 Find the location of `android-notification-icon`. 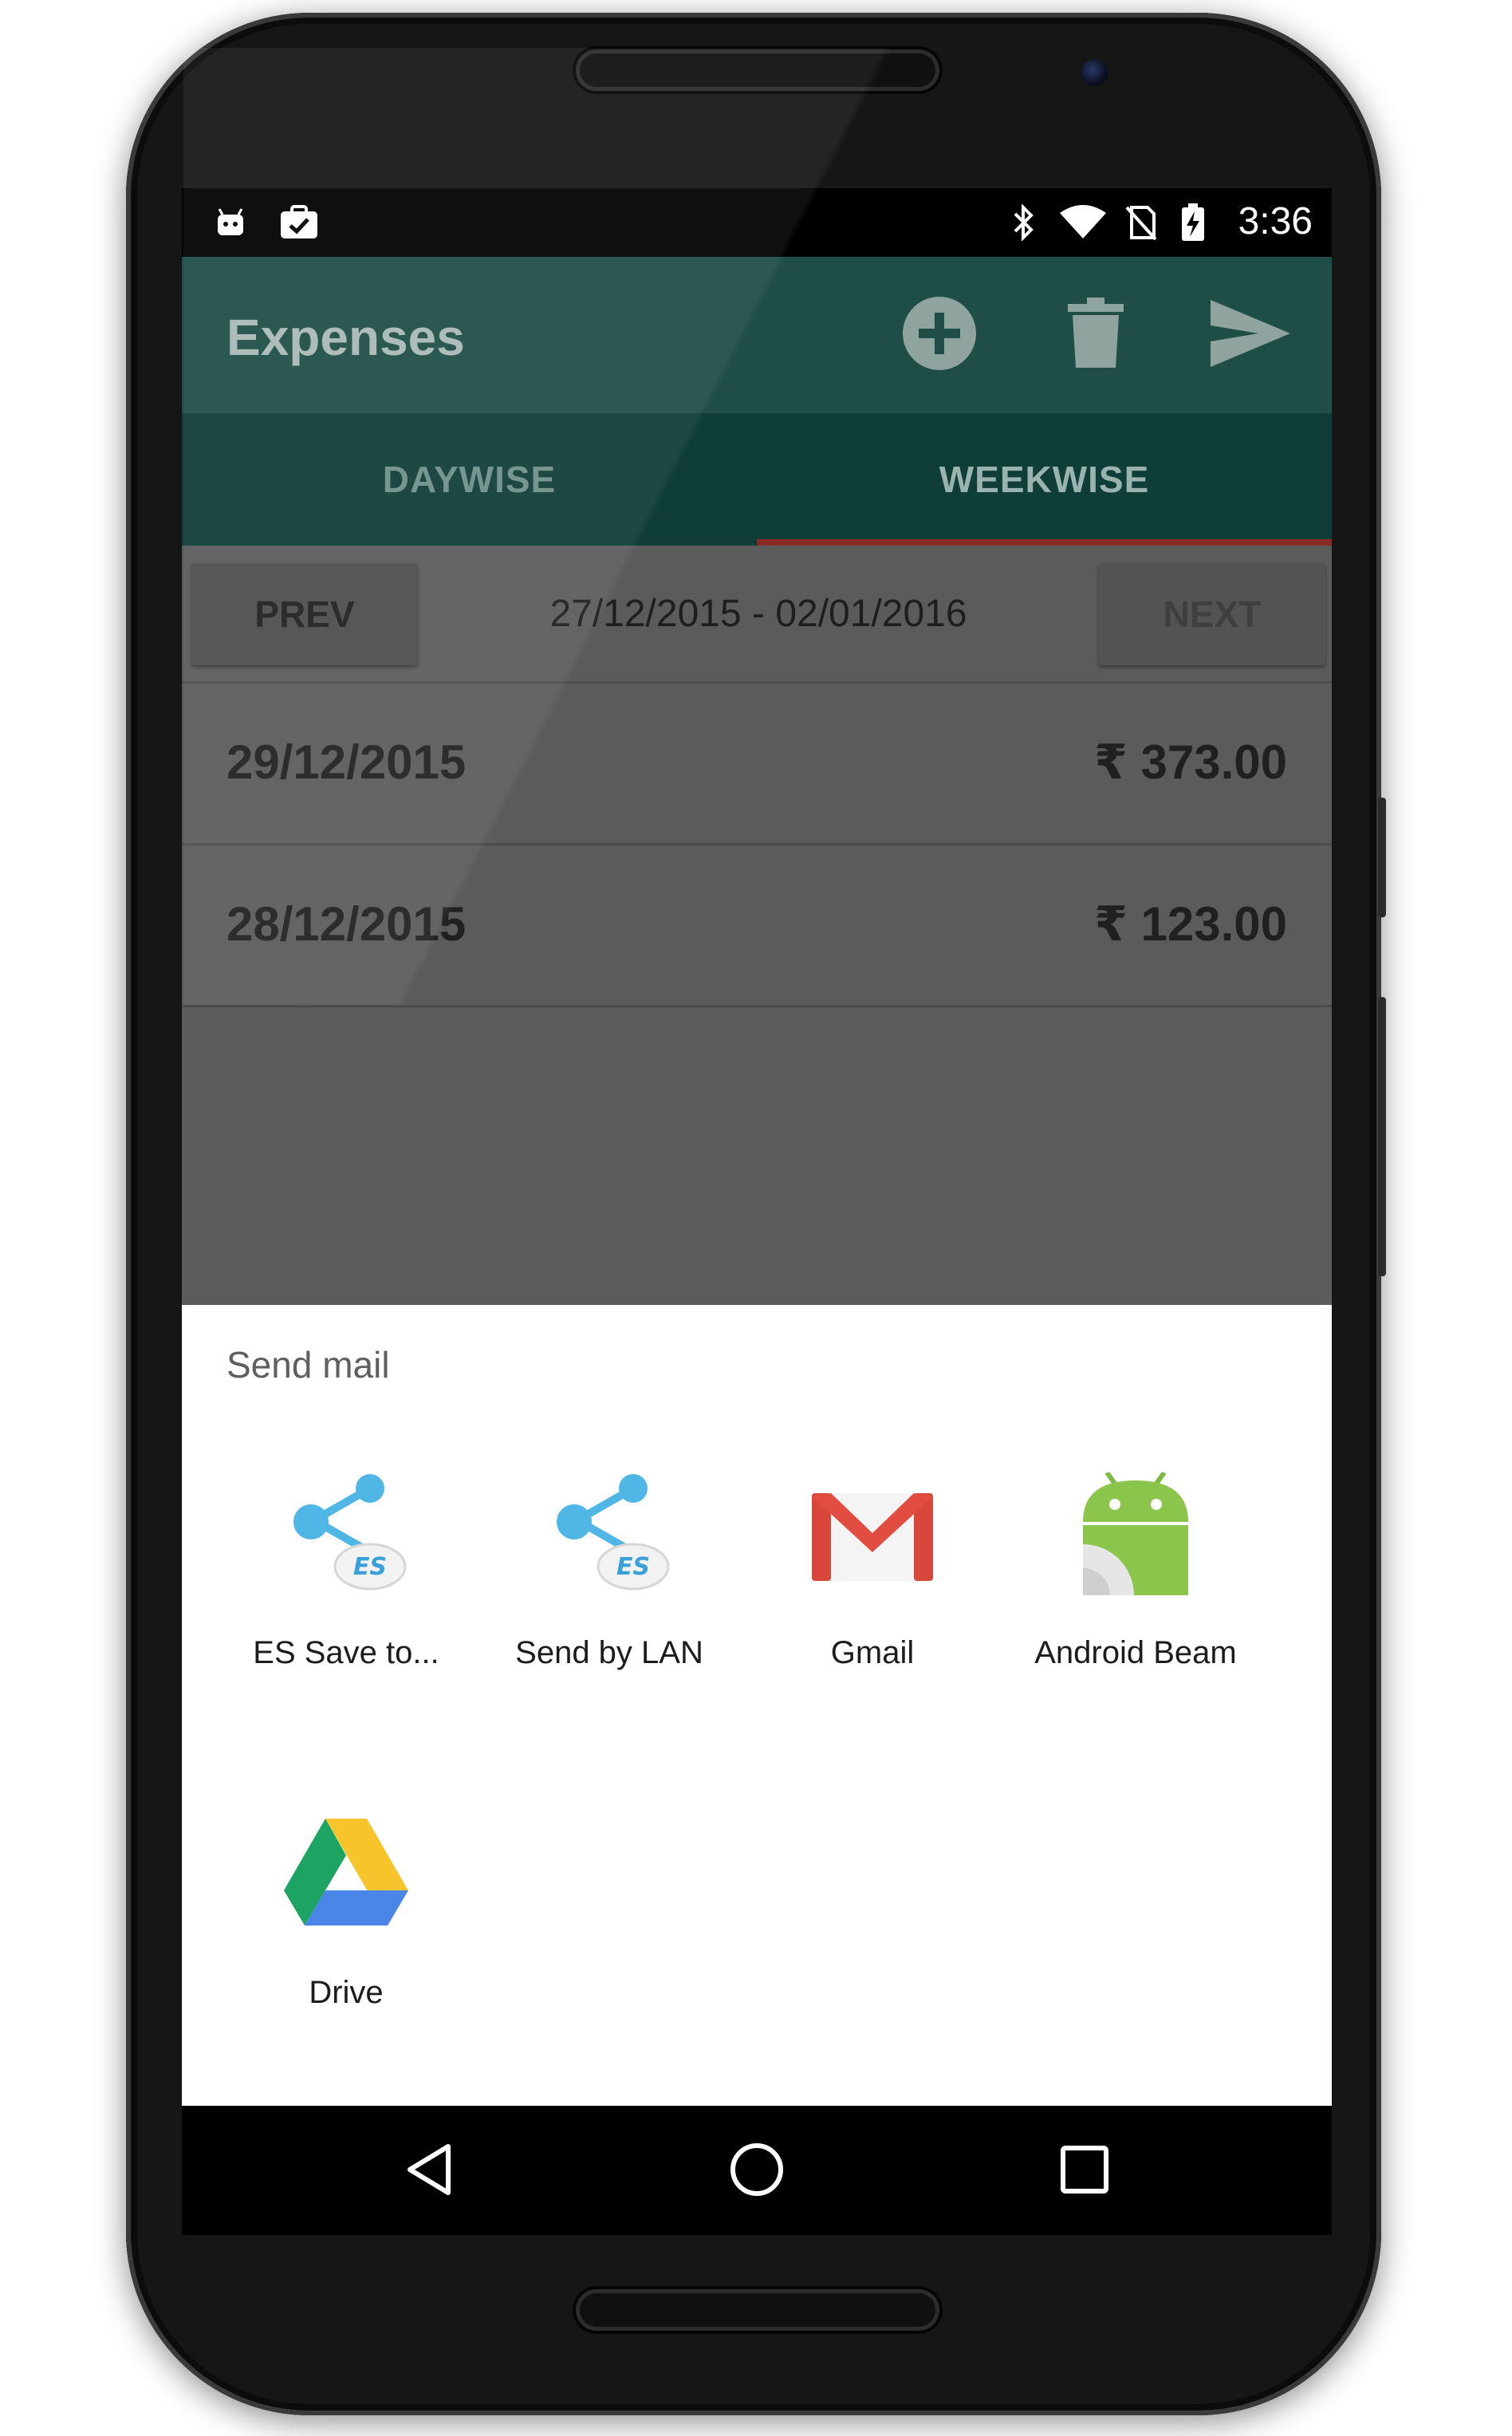

android-notification-icon is located at coordinates (230, 222).